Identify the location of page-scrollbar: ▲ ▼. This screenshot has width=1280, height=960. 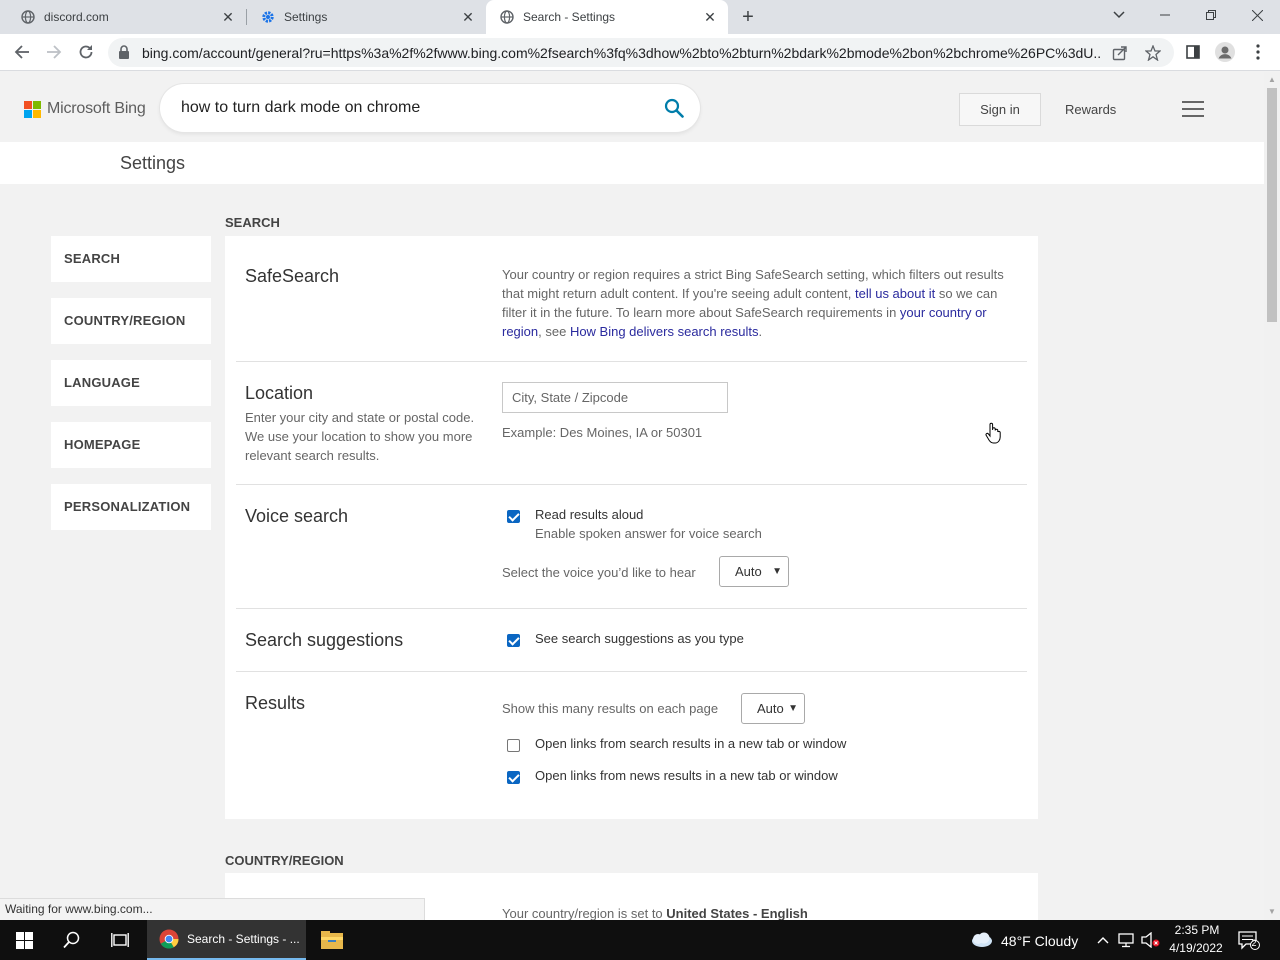
(1272, 496).